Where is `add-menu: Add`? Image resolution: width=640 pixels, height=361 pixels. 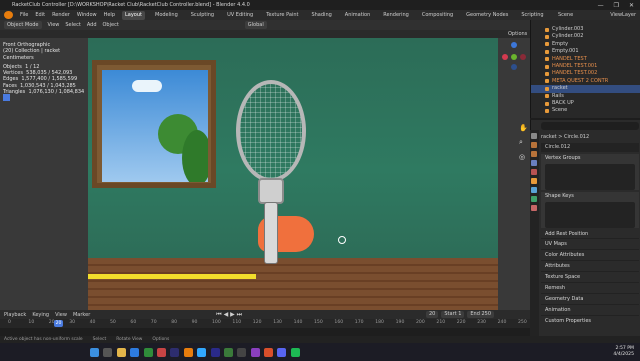 add-menu: Add is located at coordinates (92, 25).